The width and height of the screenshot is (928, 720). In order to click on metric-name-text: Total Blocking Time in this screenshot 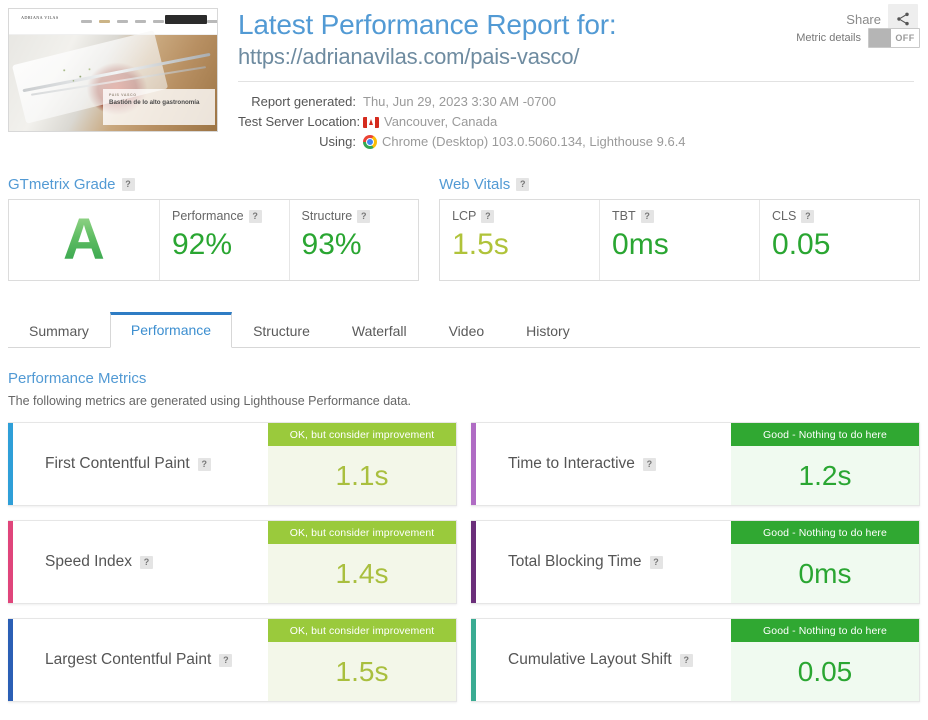, I will do `click(575, 561)`.